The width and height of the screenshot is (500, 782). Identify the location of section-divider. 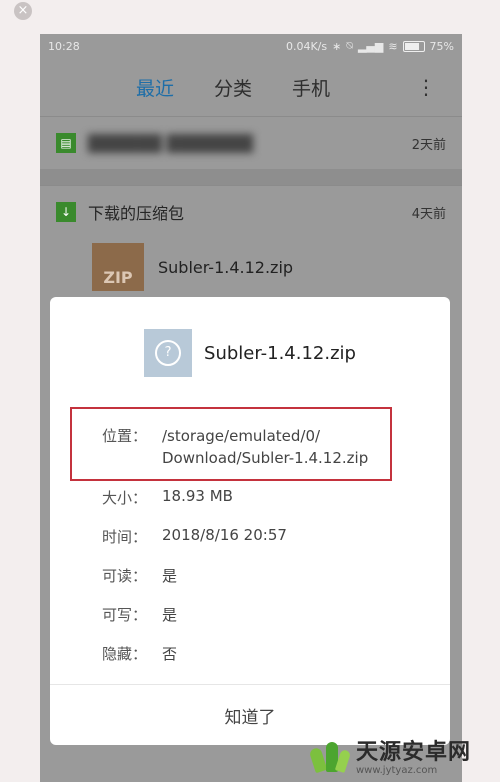
(251, 177).